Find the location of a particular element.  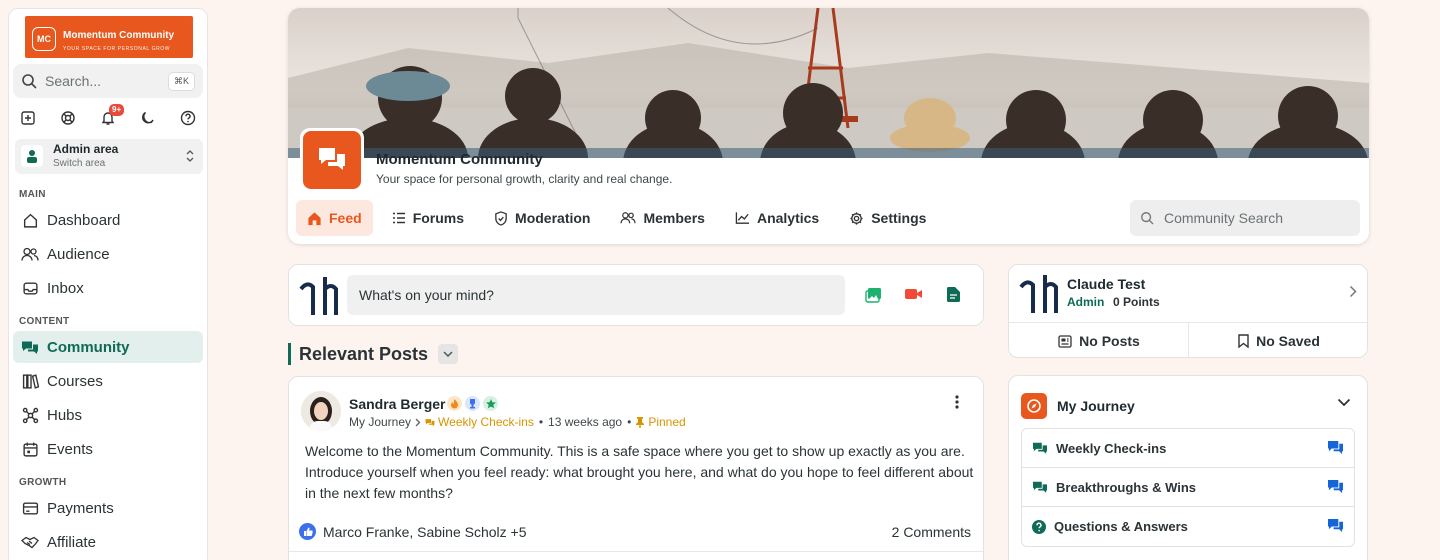

sidebar-item-dashboard: Dashboard is located at coordinates (108, 220).